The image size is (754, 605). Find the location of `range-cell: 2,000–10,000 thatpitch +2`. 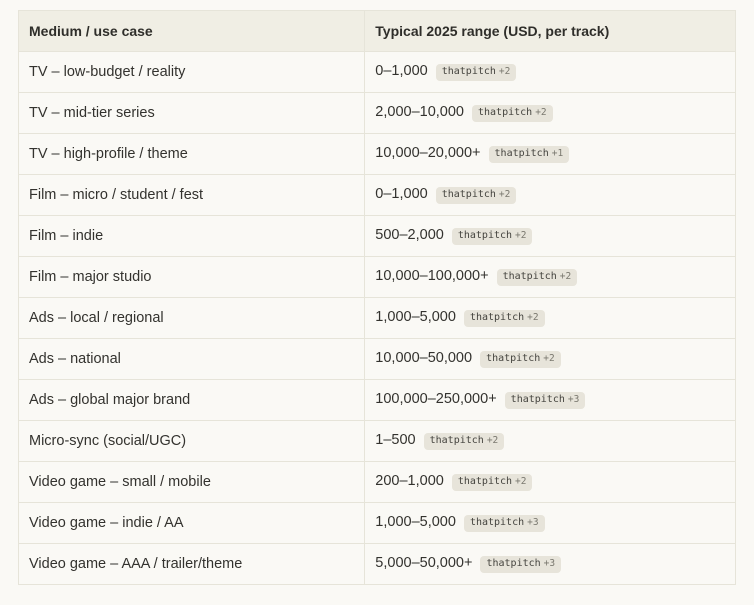

range-cell: 2,000–10,000 thatpitch +2 is located at coordinates (550, 113).